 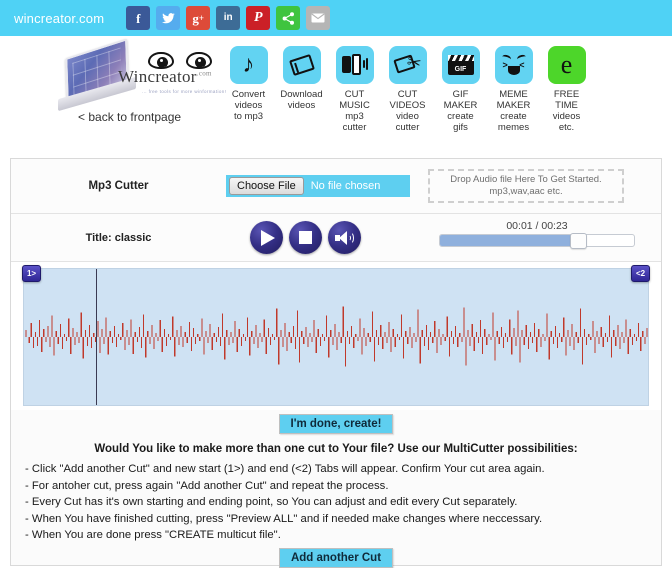 What do you see at coordinates (460, 111) in the screenshot?
I see `menu-label-gif-maker: GIF MAKER create gifs` at bounding box center [460, 111].